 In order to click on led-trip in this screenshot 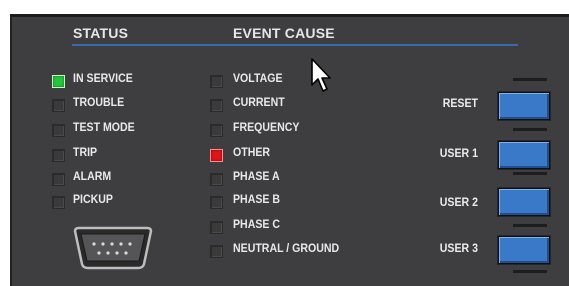, I will do `click(58, 155)`.